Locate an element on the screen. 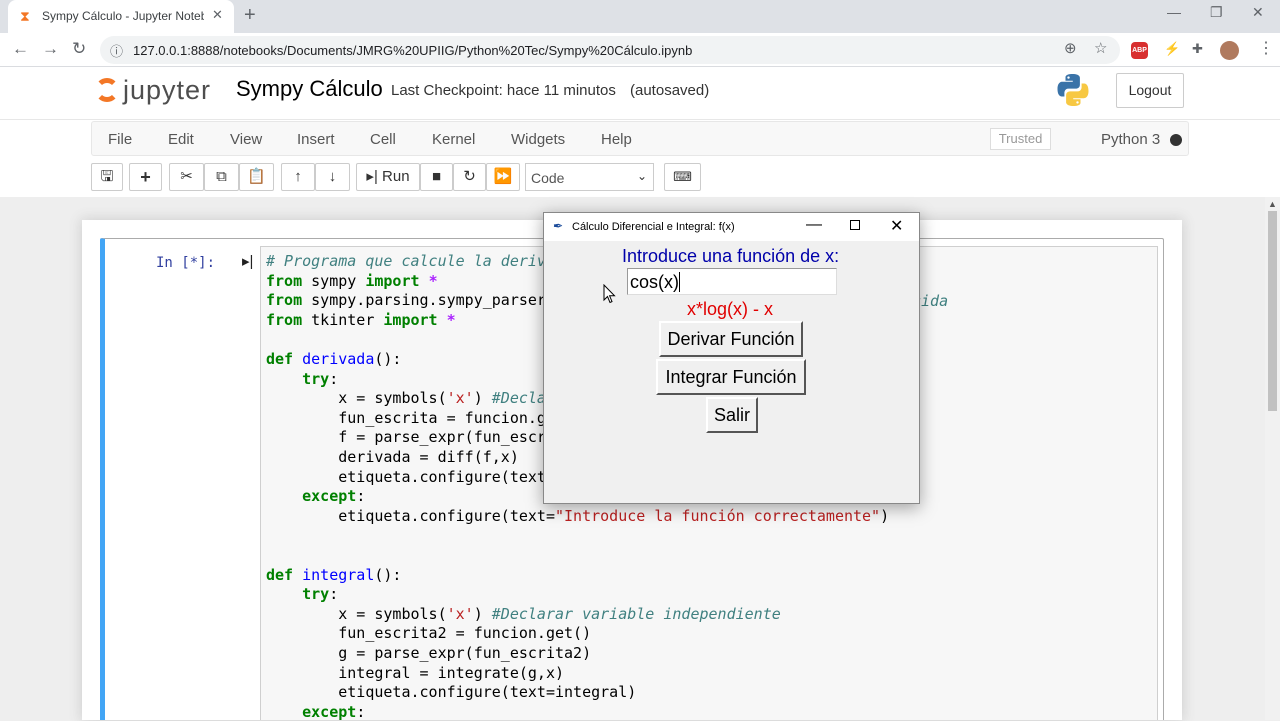  function-entry: cos(x) is located at coordinates (732, 281).